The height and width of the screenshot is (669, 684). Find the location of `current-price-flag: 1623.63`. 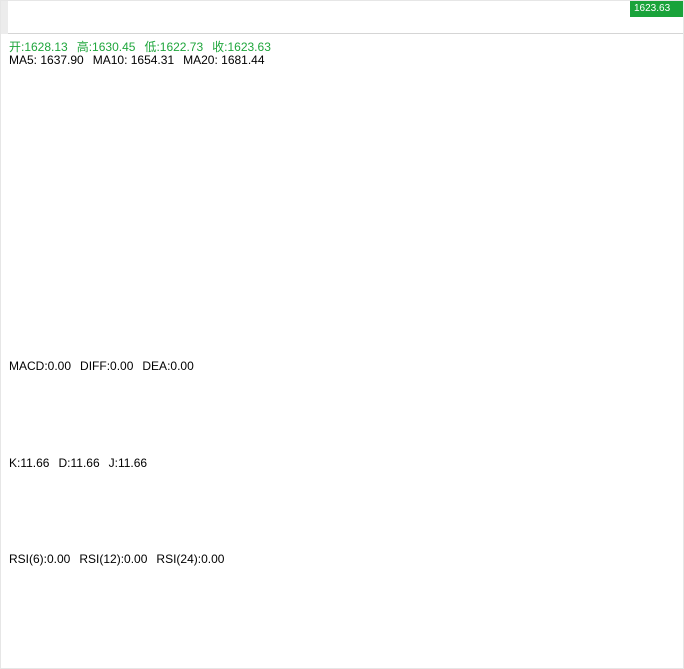

current-price-flag: 1623.63 is located at coordinates (656, 9).